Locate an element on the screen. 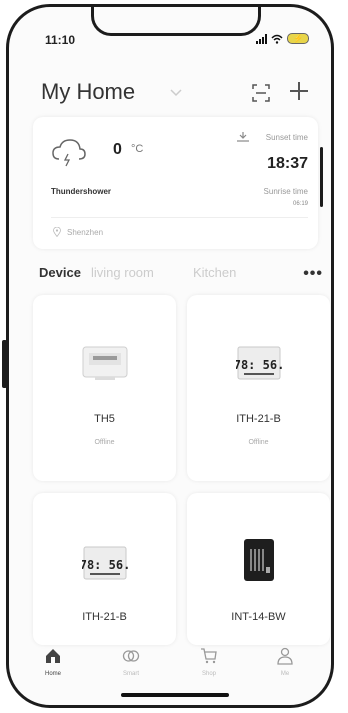  sunset-icon is located at coordinates (243, 137).